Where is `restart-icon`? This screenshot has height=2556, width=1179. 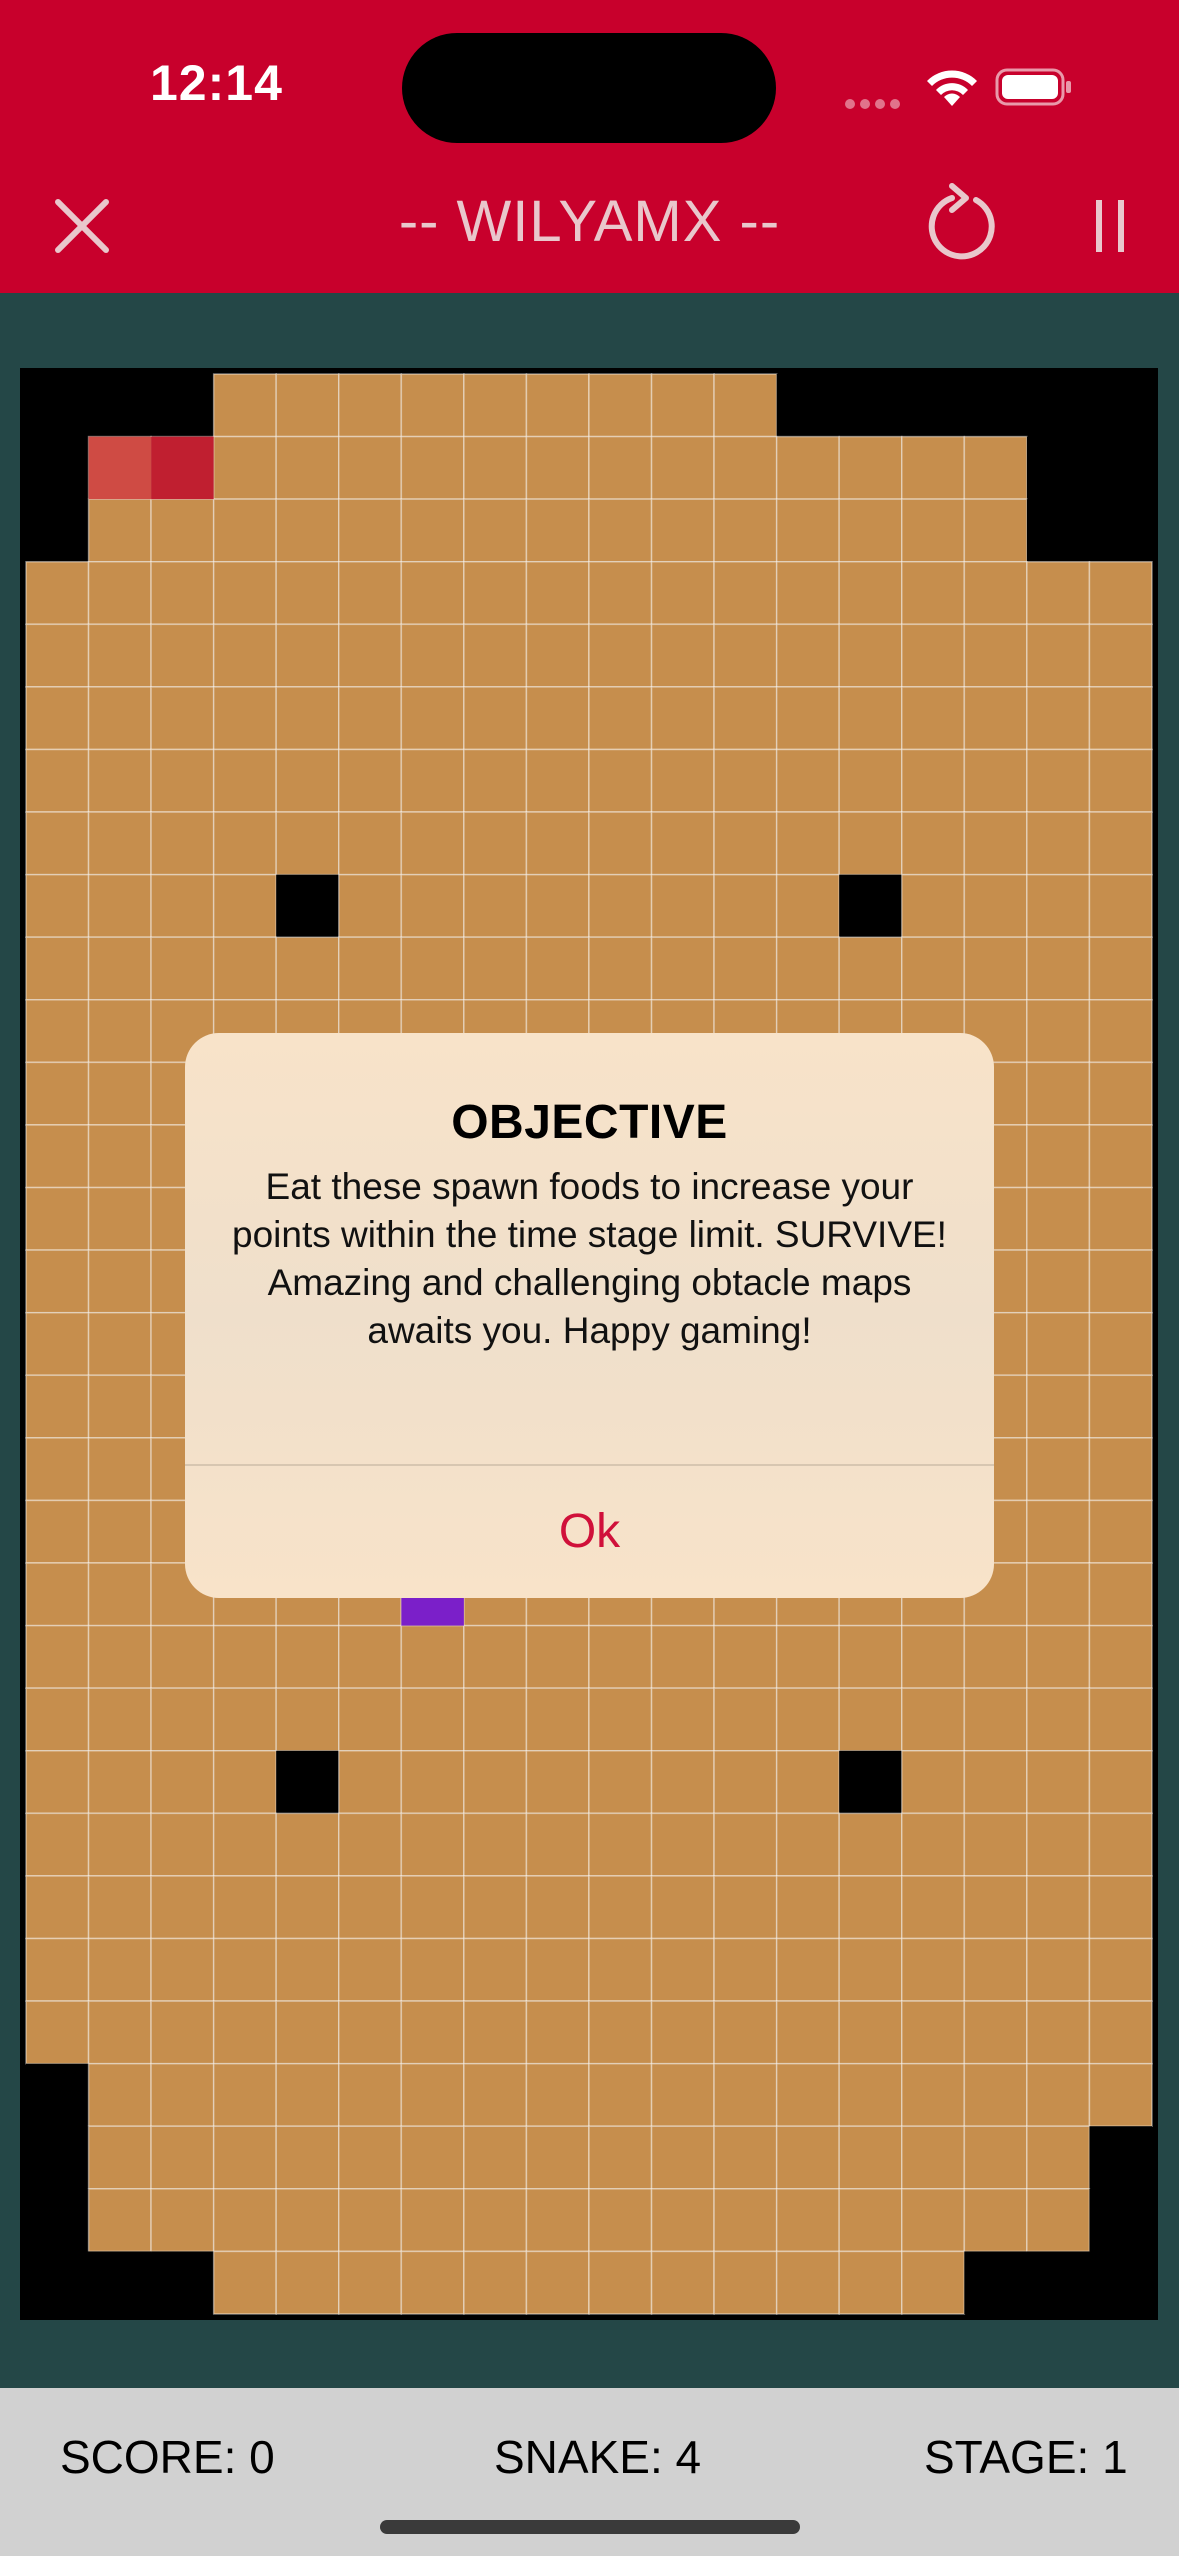
restart-icon is located at coordinates (960, 226).